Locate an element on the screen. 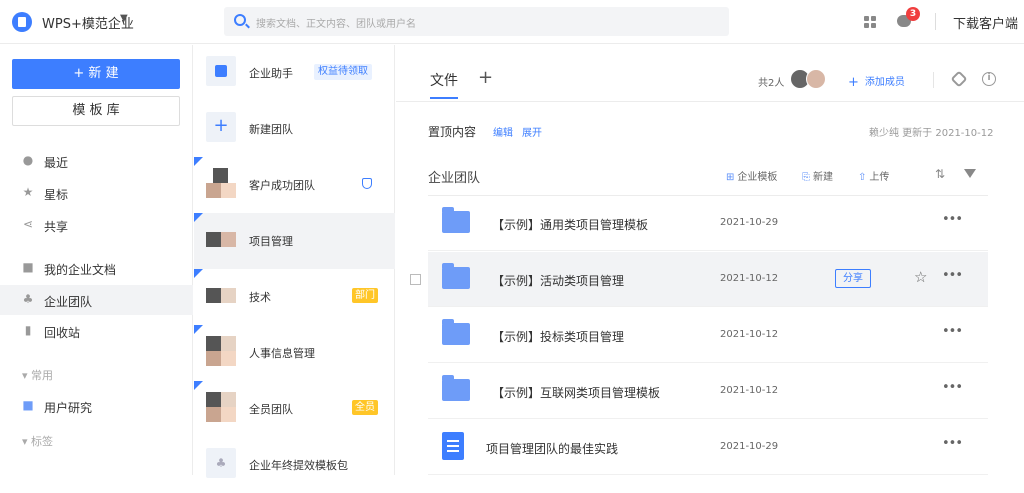 Image resolution: width=1024 pixels, height=493 pixels. avatar is located at coordinates (816, 79).